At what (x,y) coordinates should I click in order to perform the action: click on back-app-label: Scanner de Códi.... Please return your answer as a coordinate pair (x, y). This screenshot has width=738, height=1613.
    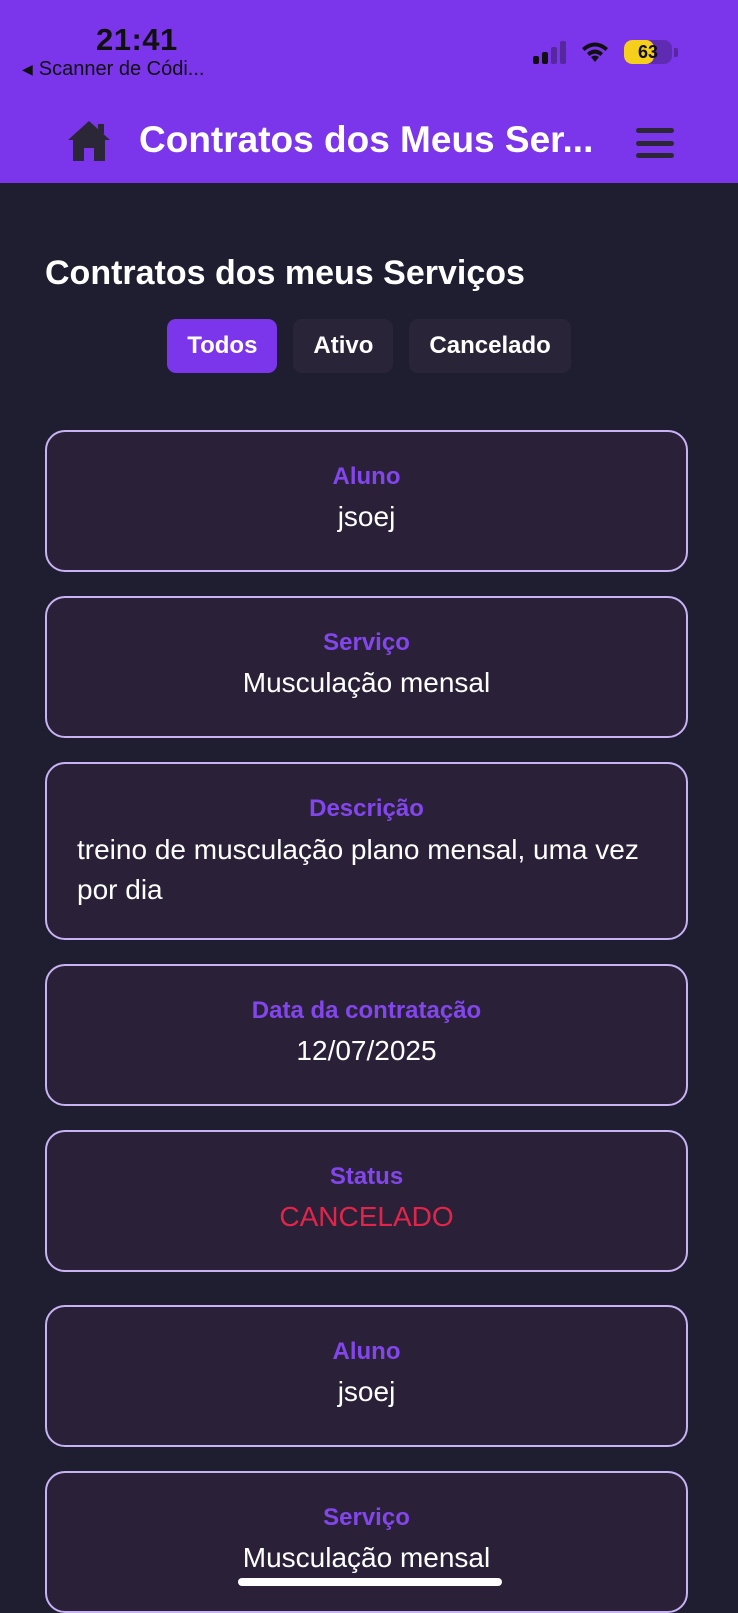
    Looking at the image, I should click on (121, 69).